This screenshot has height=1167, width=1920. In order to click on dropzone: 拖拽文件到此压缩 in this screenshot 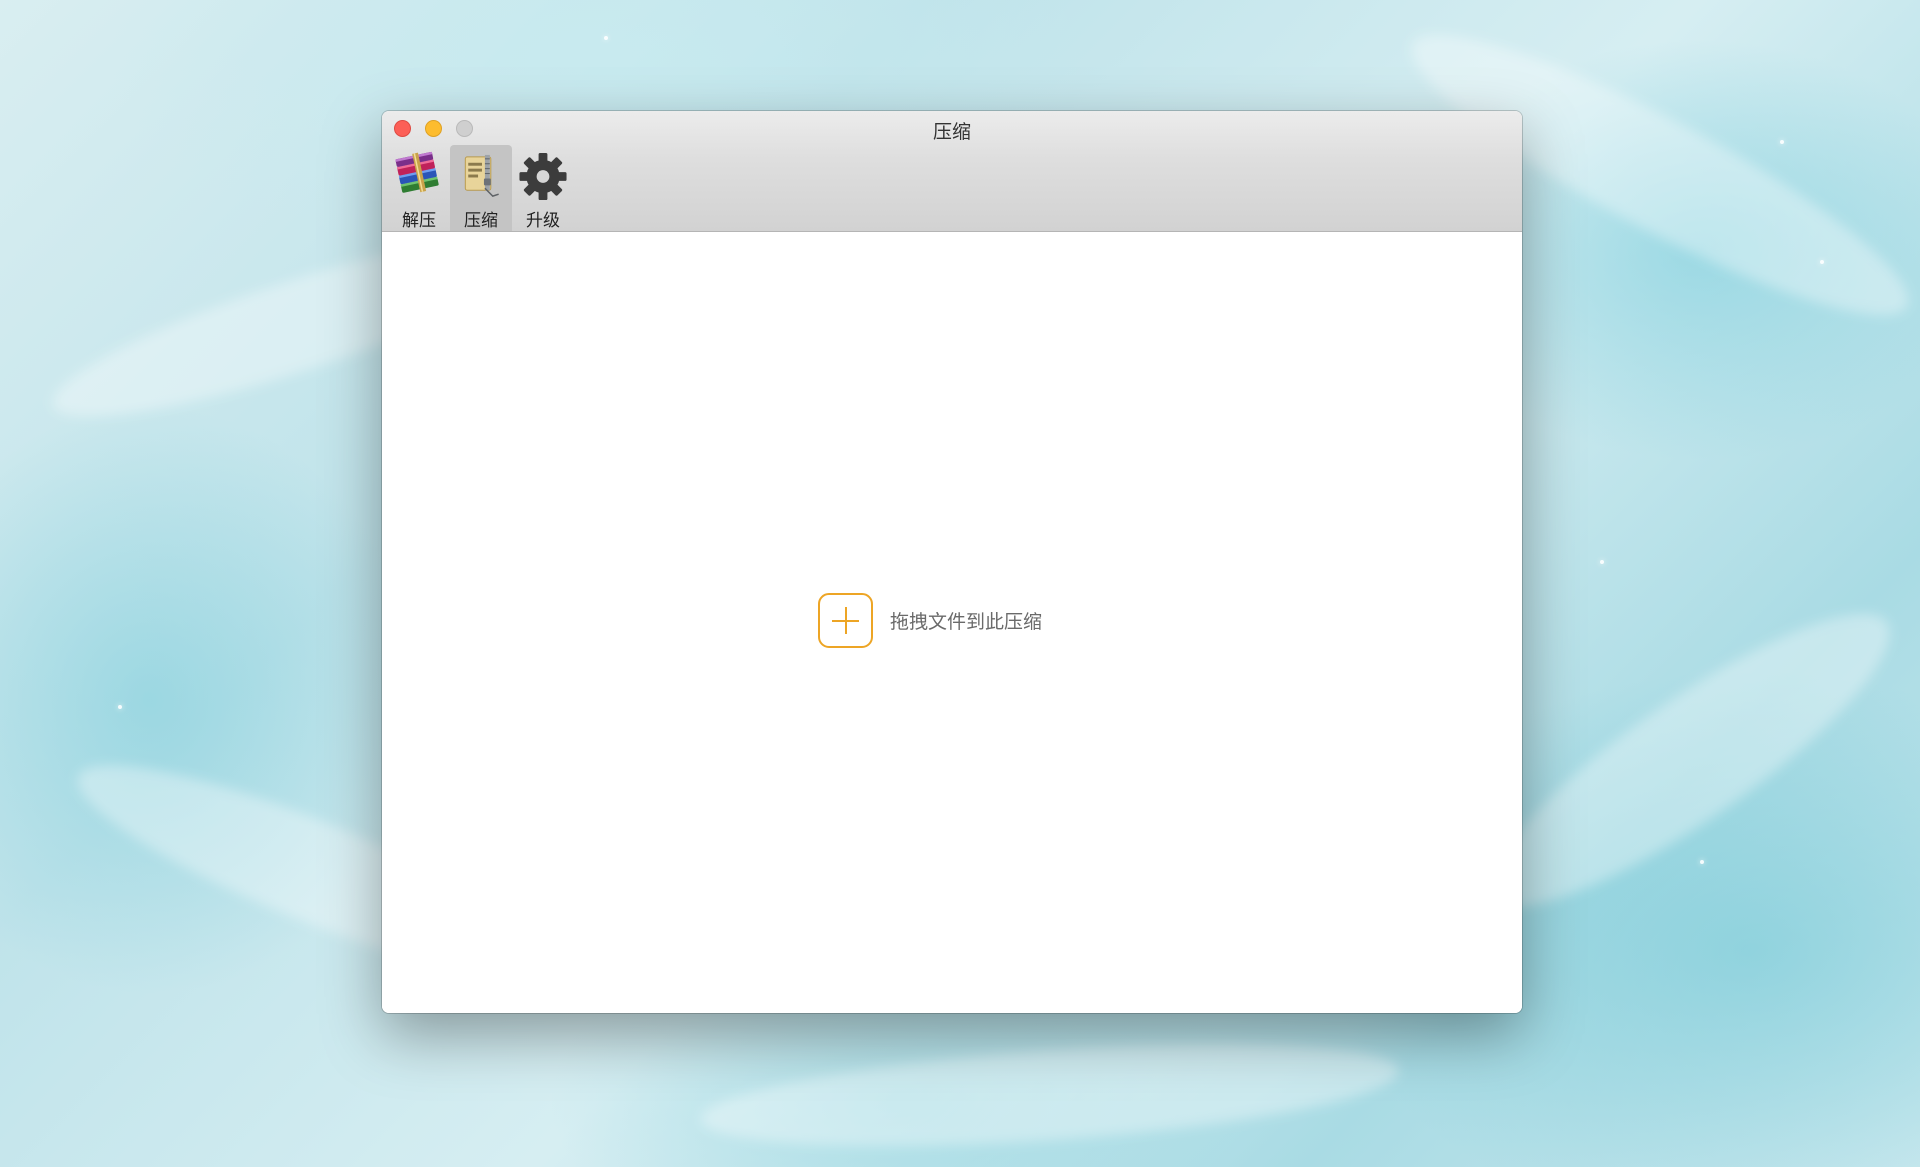, I will do `click(930, 620)`.